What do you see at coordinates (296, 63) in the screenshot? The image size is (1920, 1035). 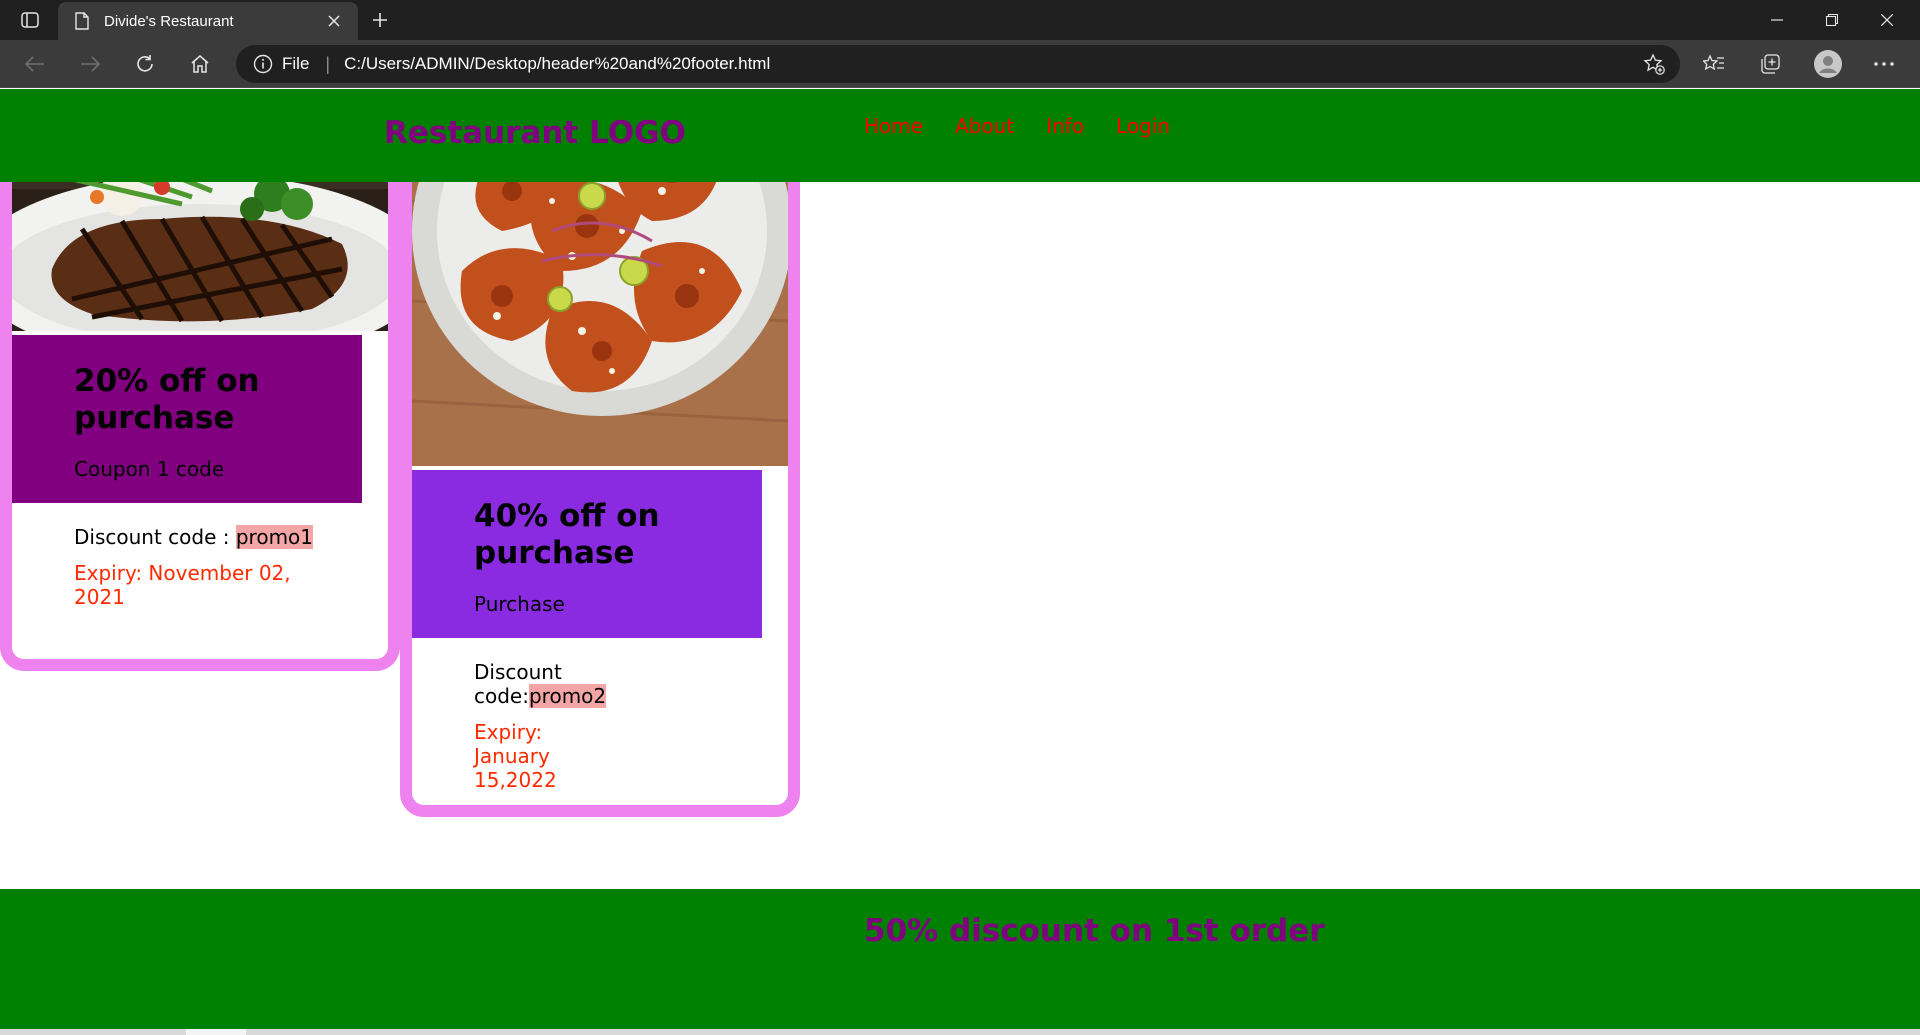 I see `address-scheme: File` at bounding box center [296, 63].